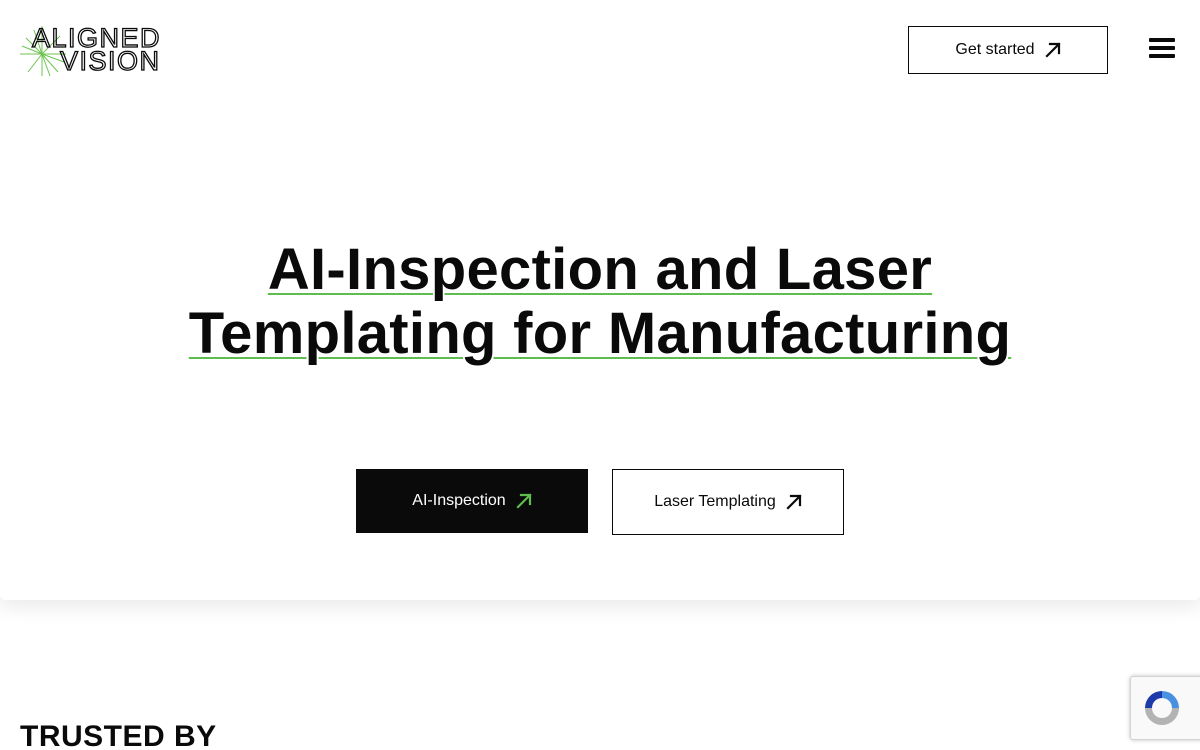 This screenshot has width=1200, height=750. I want to click on get-started-label: Get started, so click(995, 49).